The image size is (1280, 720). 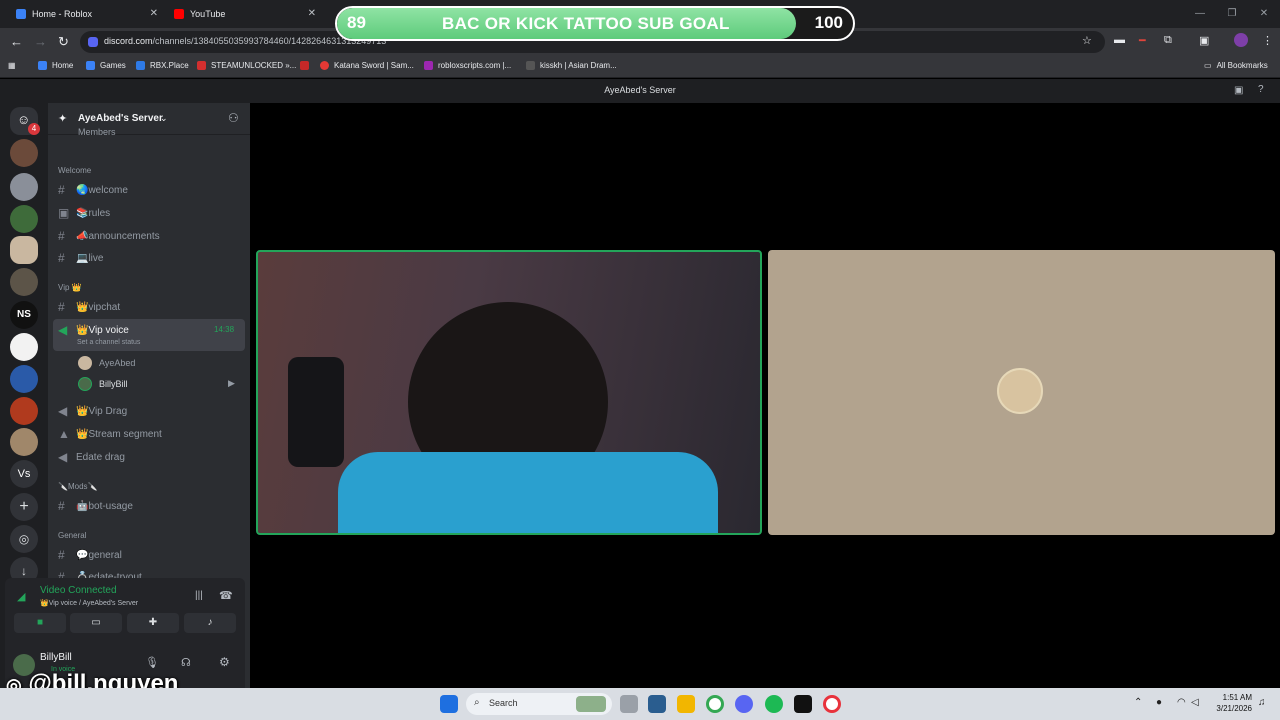 I want to click on add-server-icon: +, so click(x=24, y=507).